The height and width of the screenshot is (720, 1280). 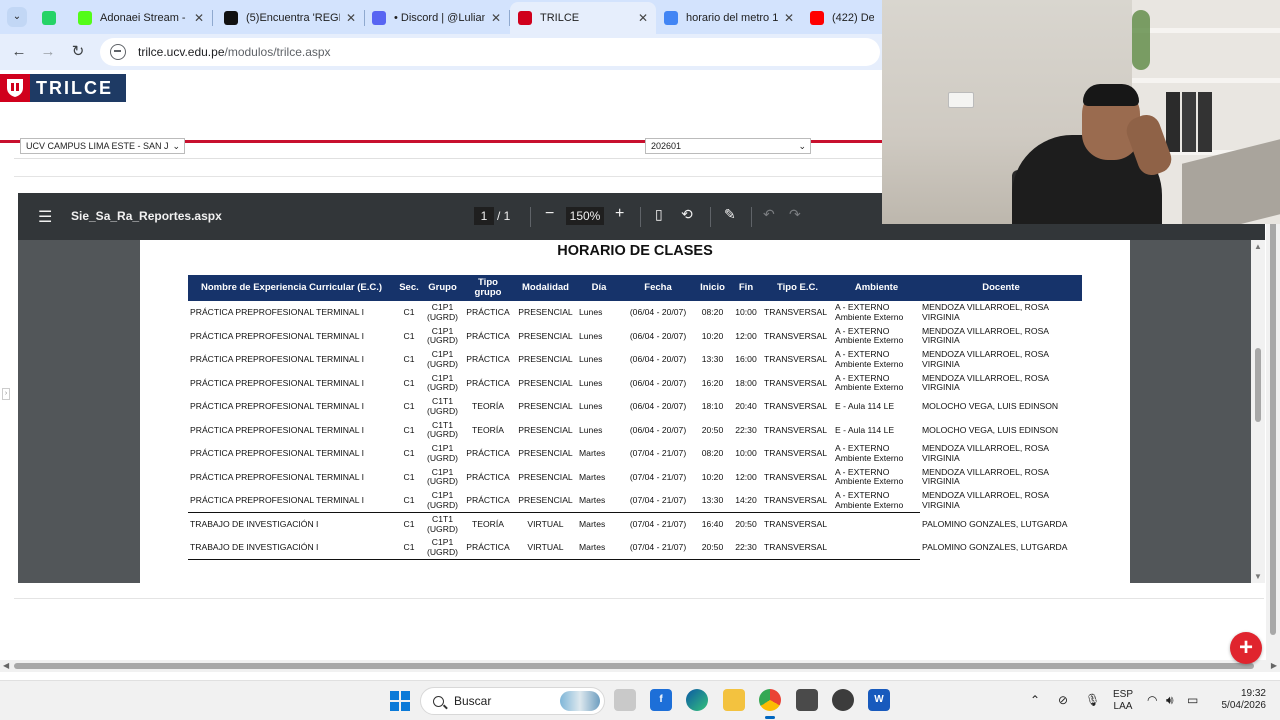 I want to click on scroll-right-icon: ▶, so click(x=1274, y=665).